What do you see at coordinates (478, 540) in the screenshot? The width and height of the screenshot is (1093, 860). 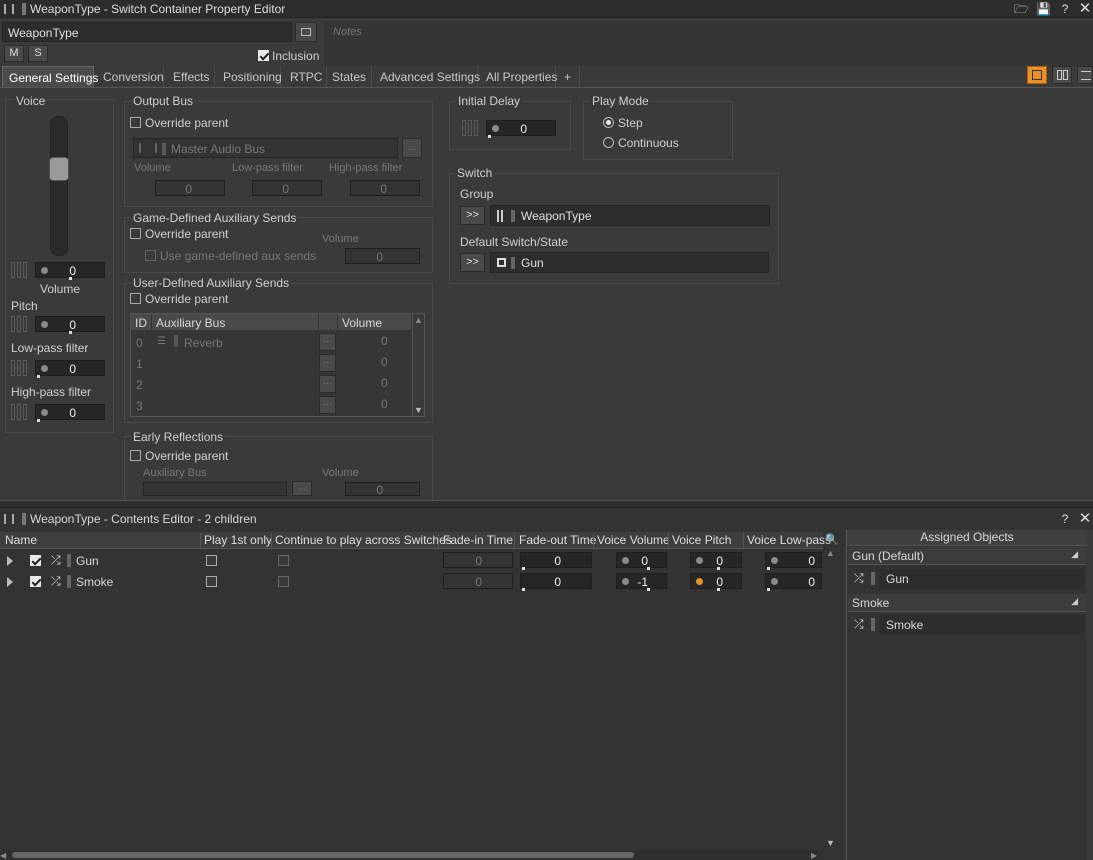 I see `col-fade-in: Fade-in Time` at bounding box center [478, 540].